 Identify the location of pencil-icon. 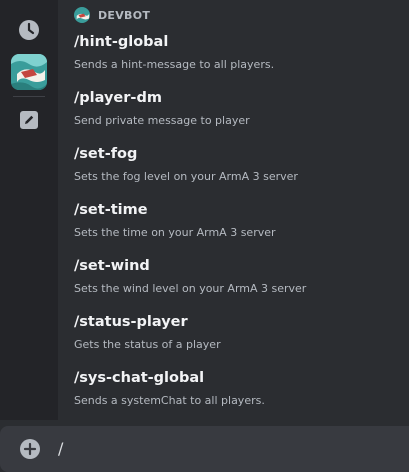
(29, 120).